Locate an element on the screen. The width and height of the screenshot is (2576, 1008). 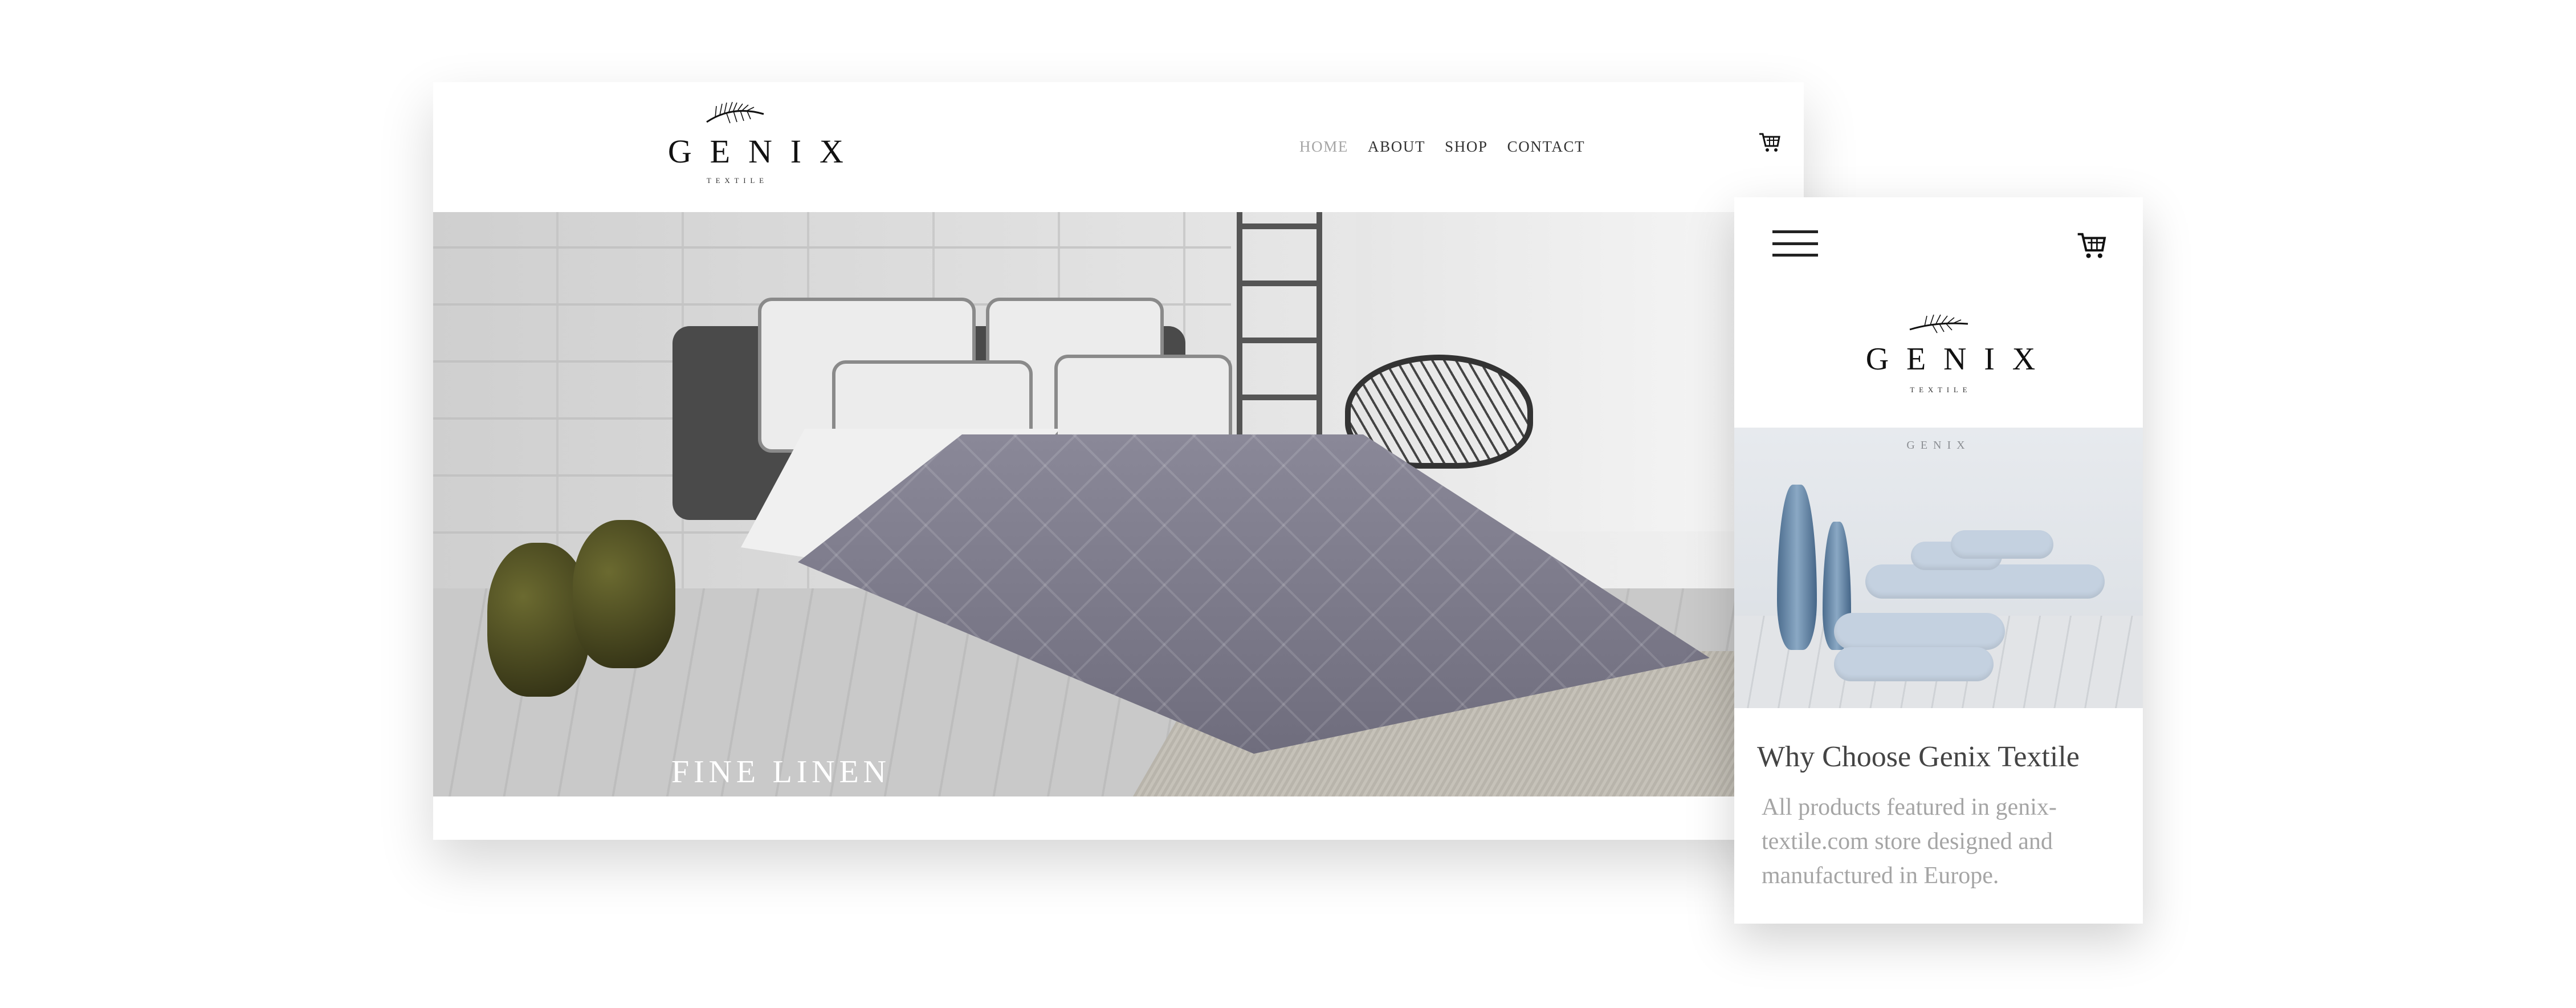
nav-home: HOME is located at coordinates (1323, 147).